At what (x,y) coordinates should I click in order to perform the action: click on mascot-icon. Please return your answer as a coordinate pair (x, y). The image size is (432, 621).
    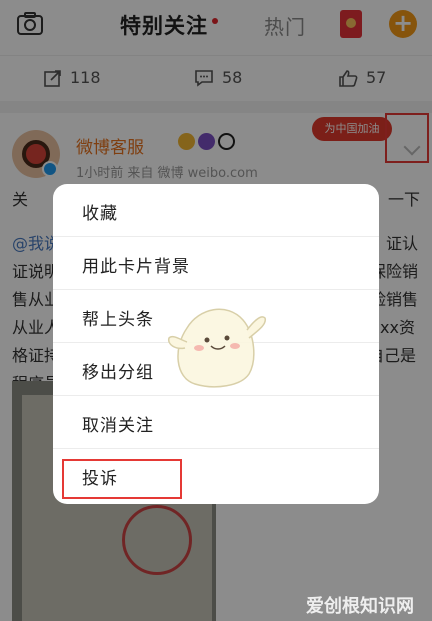
    Looking at the image, I should click on (217, 348).